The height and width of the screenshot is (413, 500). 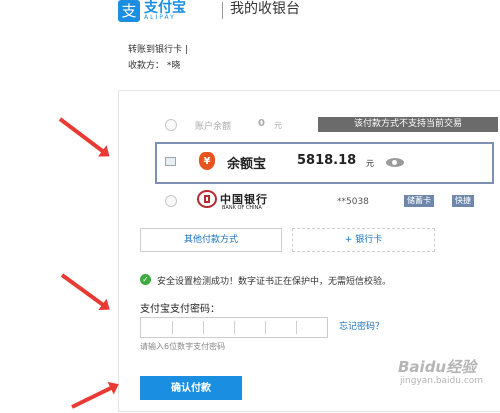 What do you see at coordinates (129, 11) in the screenshot?
I see `alipay-logo-icon: 支` at bounding box center [129, 11].